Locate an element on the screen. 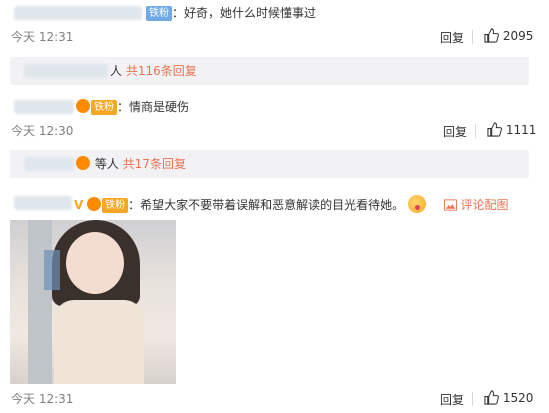 The image size is (549, 413). view-replies-link: 共116条回复 is located at coordinates (161, 71).